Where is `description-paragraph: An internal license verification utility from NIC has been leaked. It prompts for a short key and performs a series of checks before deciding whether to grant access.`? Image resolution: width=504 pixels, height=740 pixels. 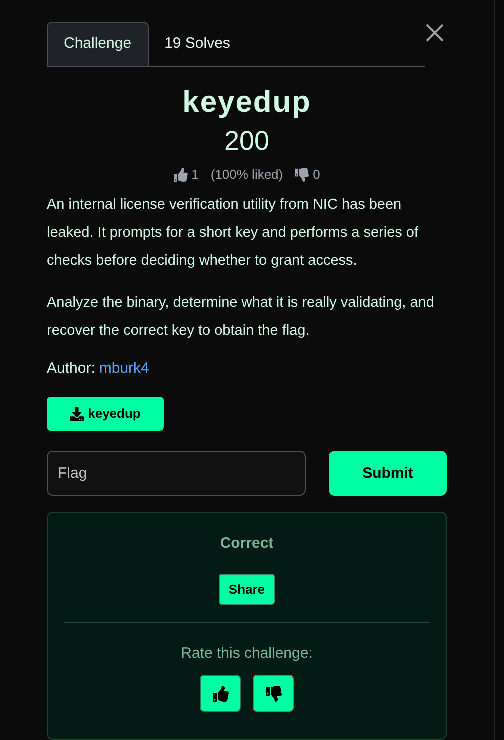 description-paragraph: An internal license verification utility from NIC has been leaked. It prompts for a short key and performs a series of checks before deciding whether to grant access. is located at coordinates (233, 233).